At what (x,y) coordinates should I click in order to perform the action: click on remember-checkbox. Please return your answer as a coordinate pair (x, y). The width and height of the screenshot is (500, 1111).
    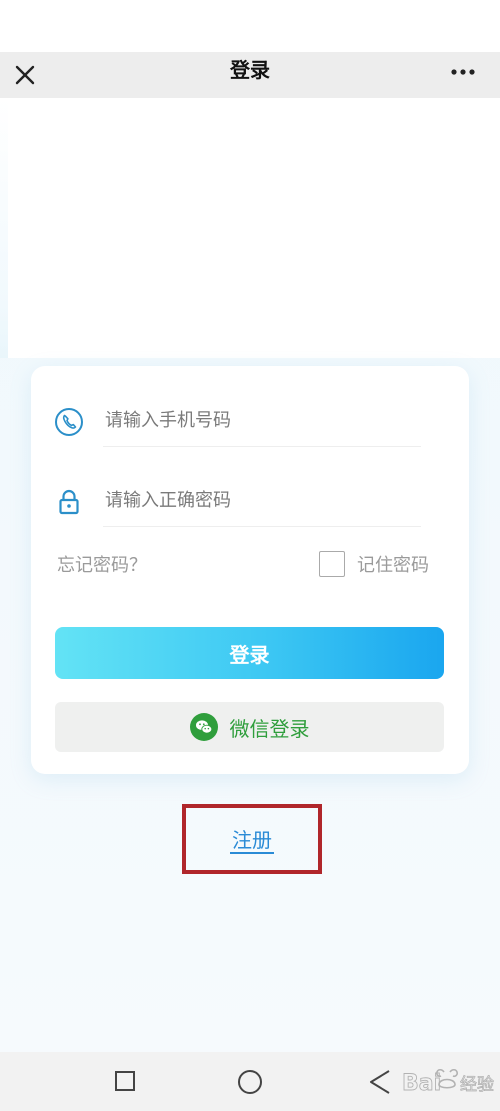
    Looking at the image, I should click on (332, 564).